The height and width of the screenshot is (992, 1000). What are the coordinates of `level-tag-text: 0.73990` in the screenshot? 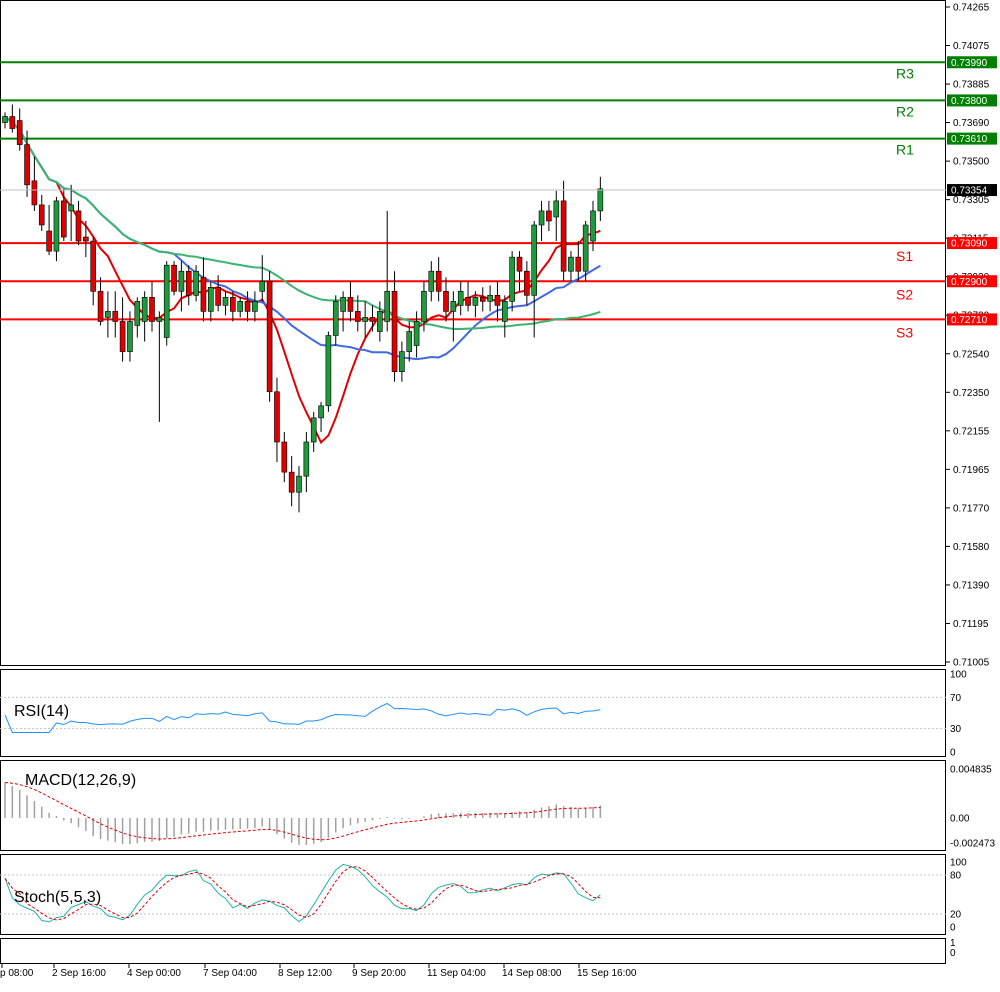 It's located at (969, 63).